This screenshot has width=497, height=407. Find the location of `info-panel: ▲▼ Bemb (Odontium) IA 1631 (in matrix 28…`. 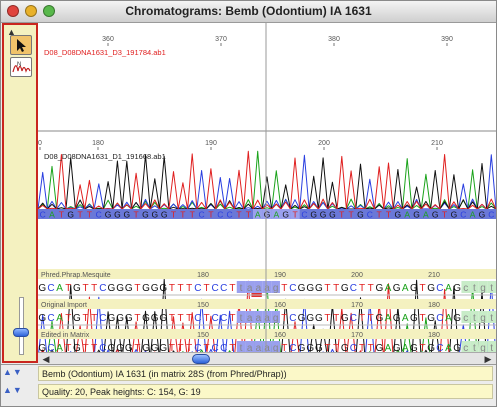

info-panel: ▲▼ Bemb (Odontium) IA 1631 (in matrix 28… is located at coordinates (248, 385).